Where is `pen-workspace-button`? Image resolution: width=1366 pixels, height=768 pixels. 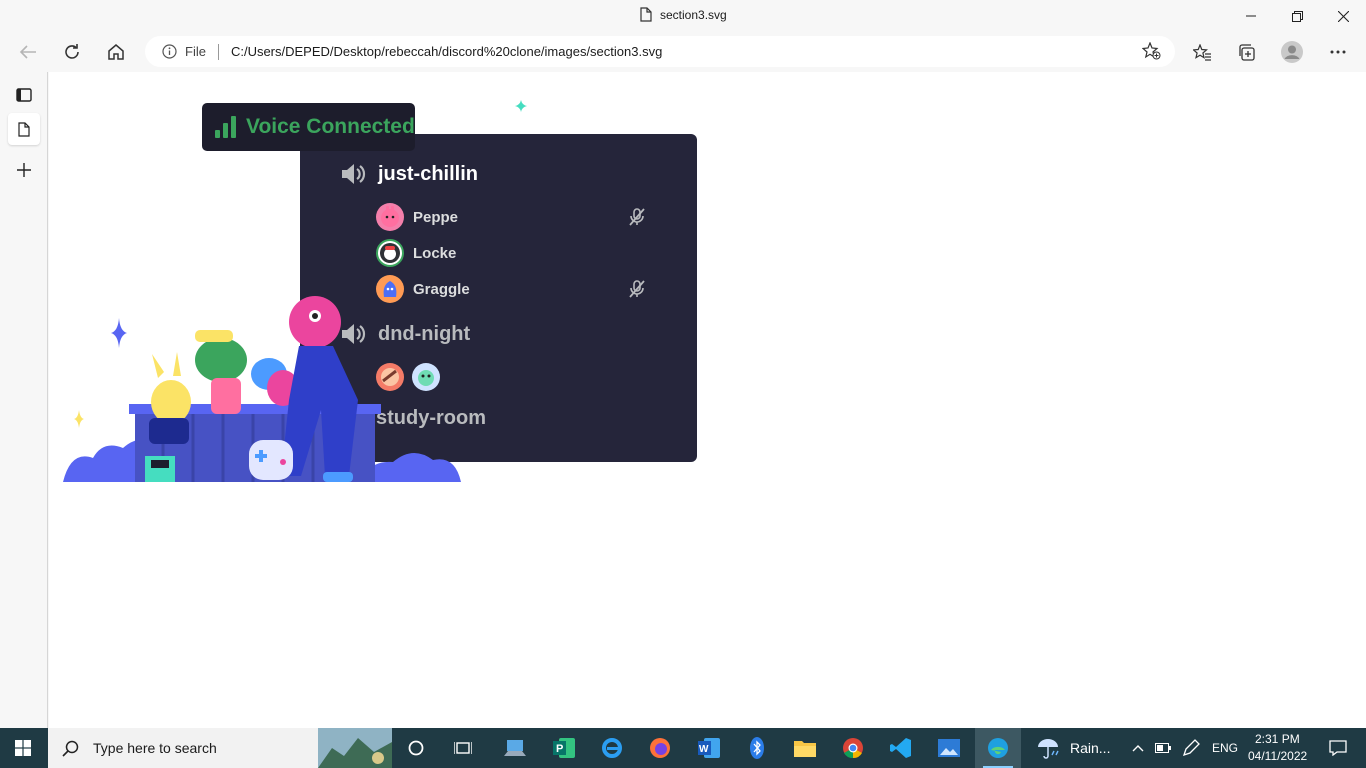 pen-workspace-button is located at coordinates (1191, 748).